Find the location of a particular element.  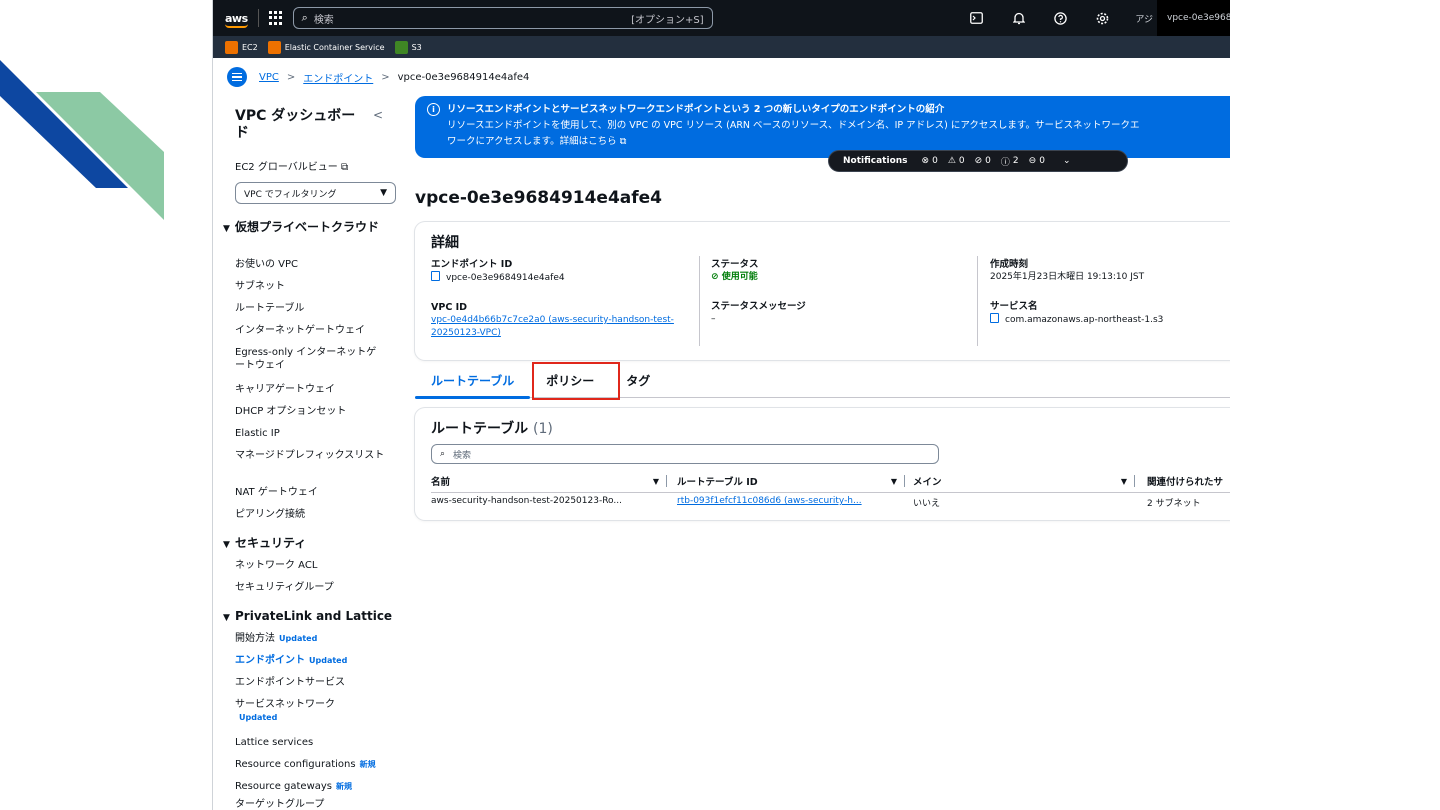

sidebar-item-egress-only-gateways: Egress-only インターネットゲートウェイ is located at coordinates (310, 359).